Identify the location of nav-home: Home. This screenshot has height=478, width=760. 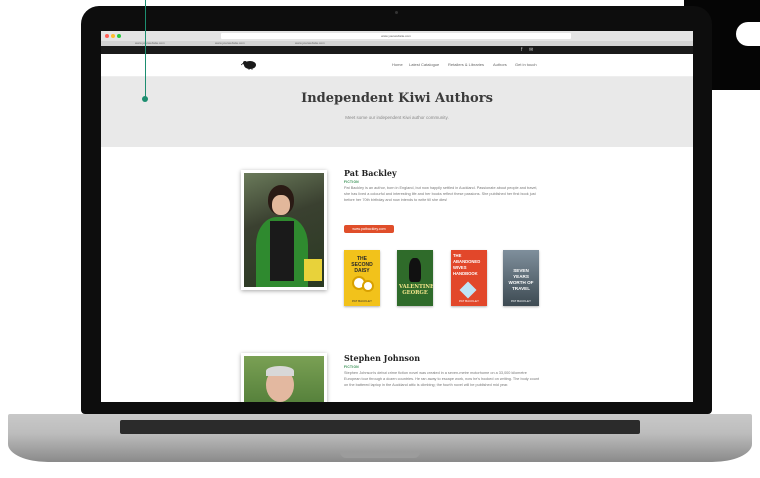
(397, 64).